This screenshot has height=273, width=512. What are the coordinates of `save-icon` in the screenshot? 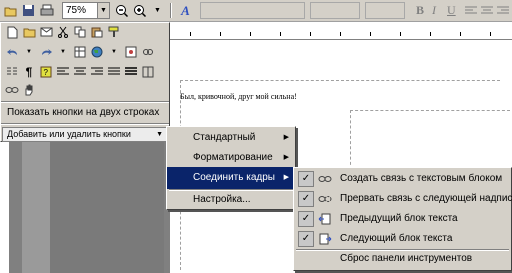 It's located at (28, 10).